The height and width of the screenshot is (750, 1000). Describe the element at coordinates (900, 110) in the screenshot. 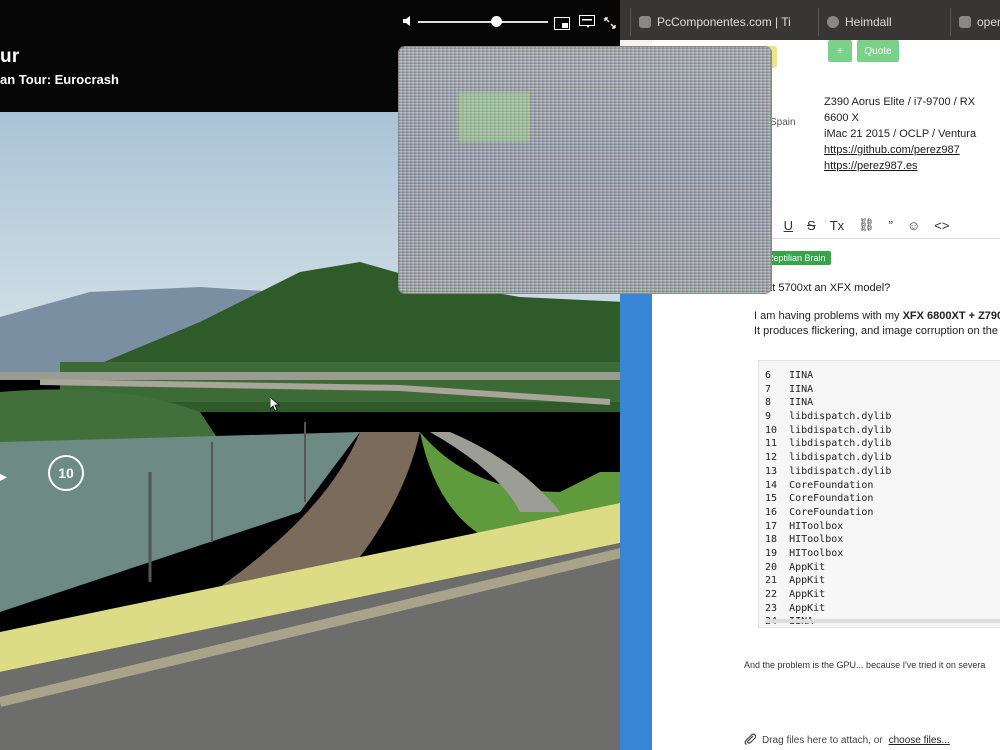

I see `signature-line: Z390 Aorus Elite / i7-9700 / RX 6600 X` at that location.